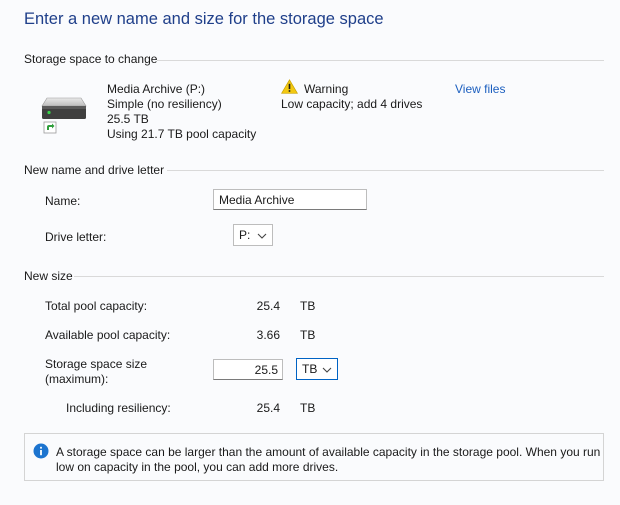  Describe the element at coordinates (63, 201) in the screenshot. I see `name-label: Name:` at that location.